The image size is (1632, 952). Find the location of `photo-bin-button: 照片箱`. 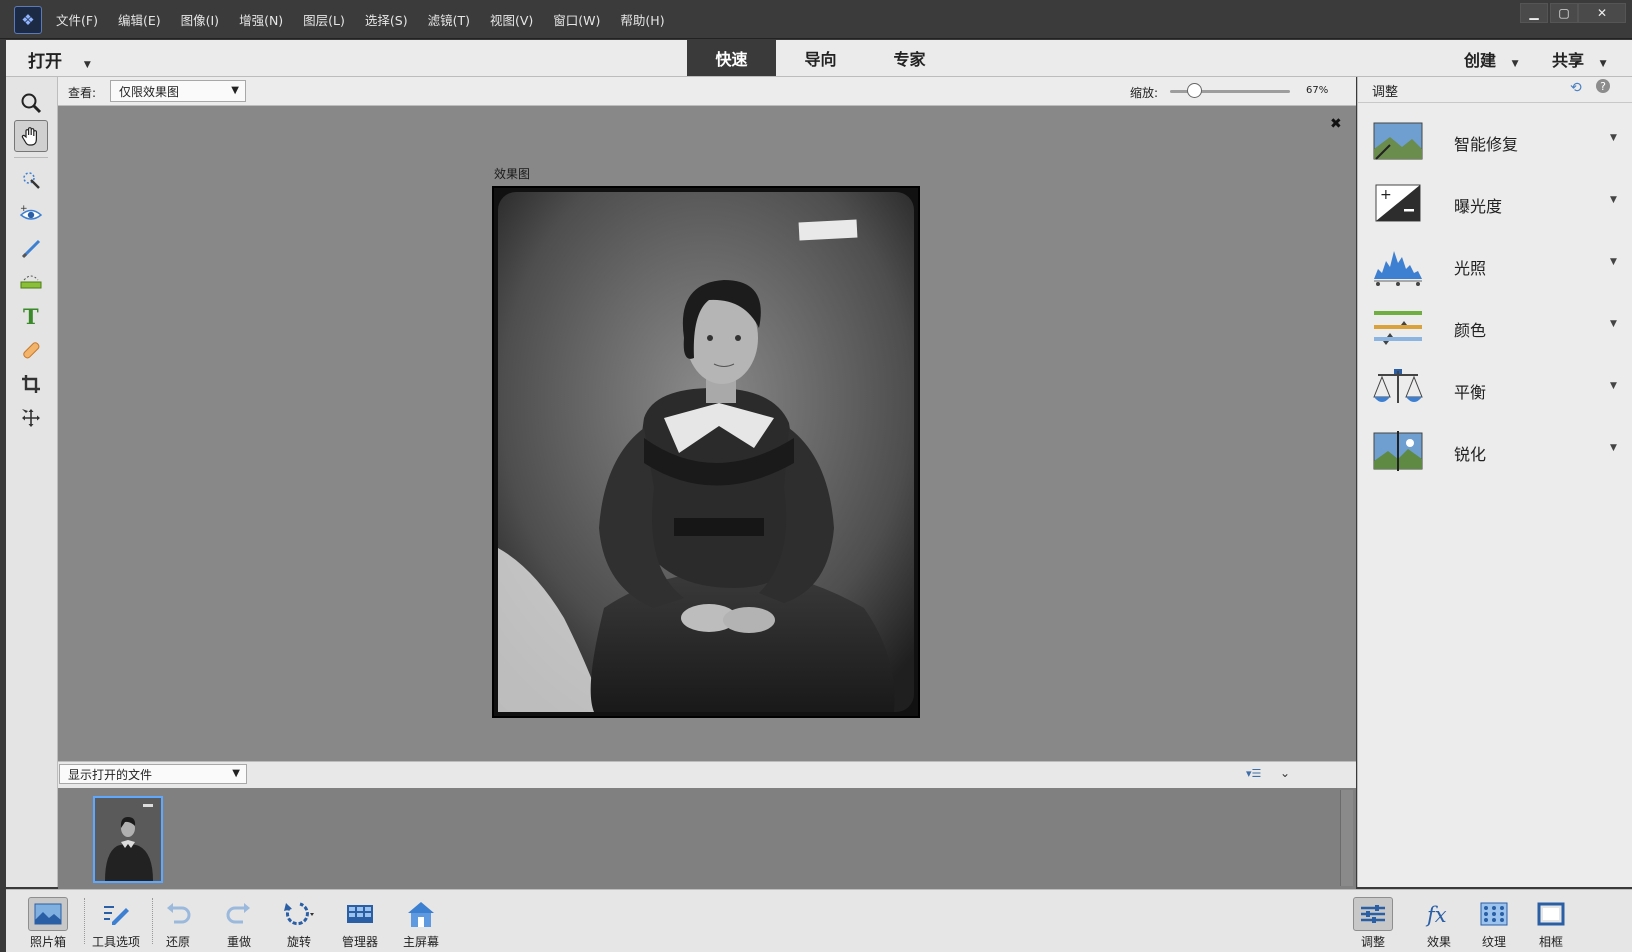

photo-bin-button: 照片箱 is located at coordinates (48, 921).